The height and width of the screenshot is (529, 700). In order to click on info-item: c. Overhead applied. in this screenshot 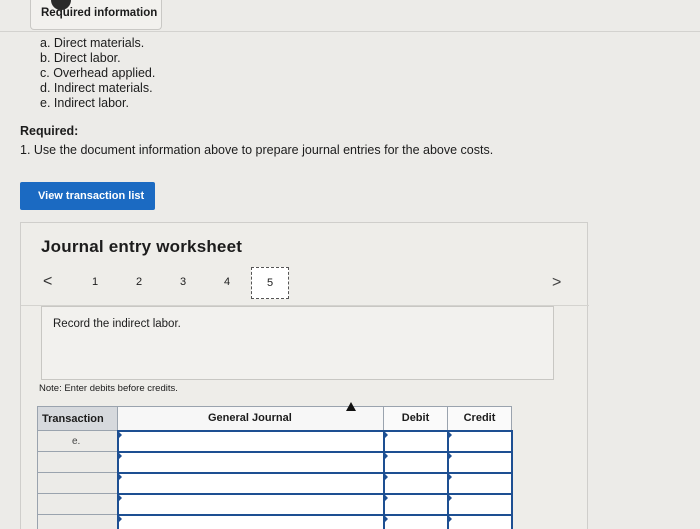, I will do `click(98, 73)`.